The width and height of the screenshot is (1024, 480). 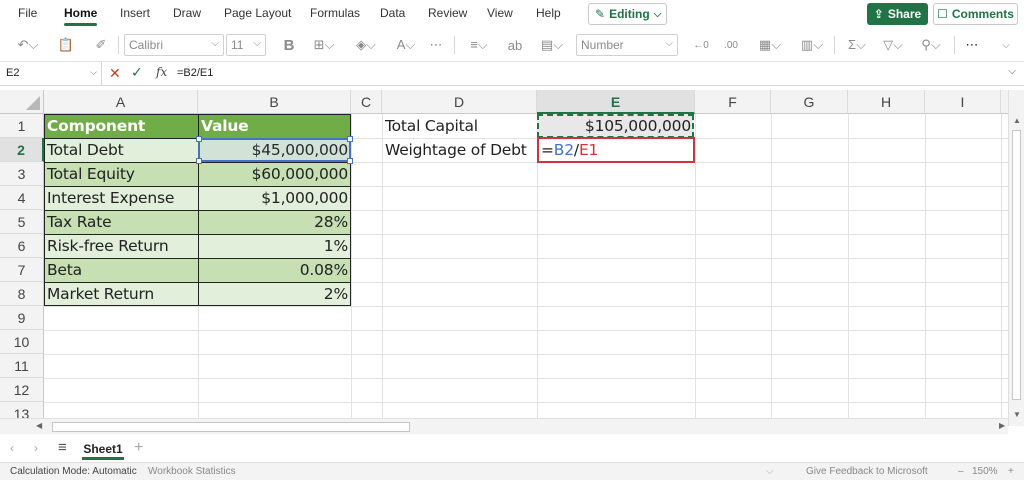 What do you see at coordinates (137, 72) in the screenshot?
I see `check-icon: ✓` at bounding box center [137, 72].